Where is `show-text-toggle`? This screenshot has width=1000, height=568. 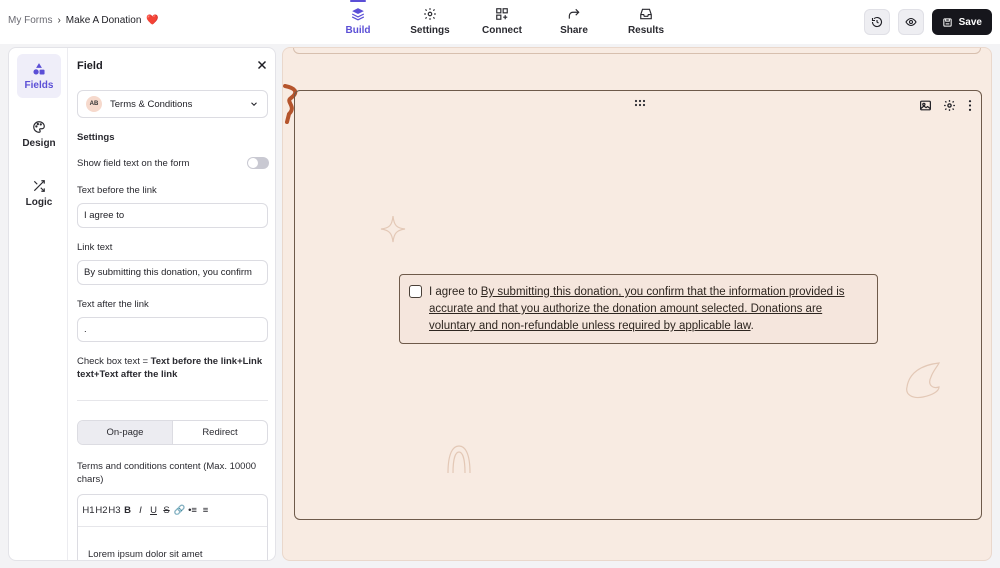 show-text-toggle is located at coordinates (258, 163).